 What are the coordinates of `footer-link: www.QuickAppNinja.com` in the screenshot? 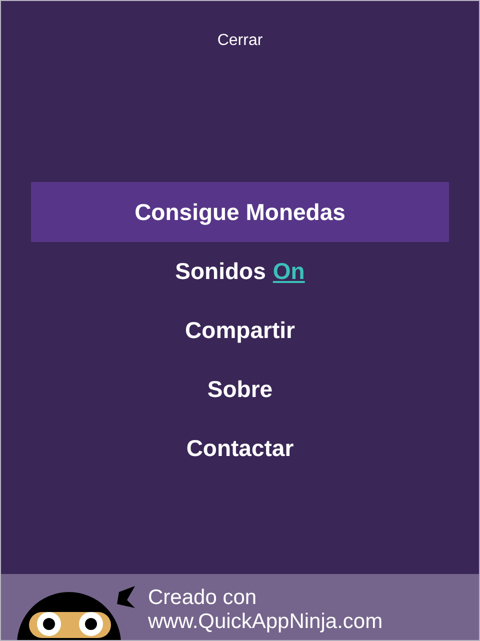 It's located at (265, 622).